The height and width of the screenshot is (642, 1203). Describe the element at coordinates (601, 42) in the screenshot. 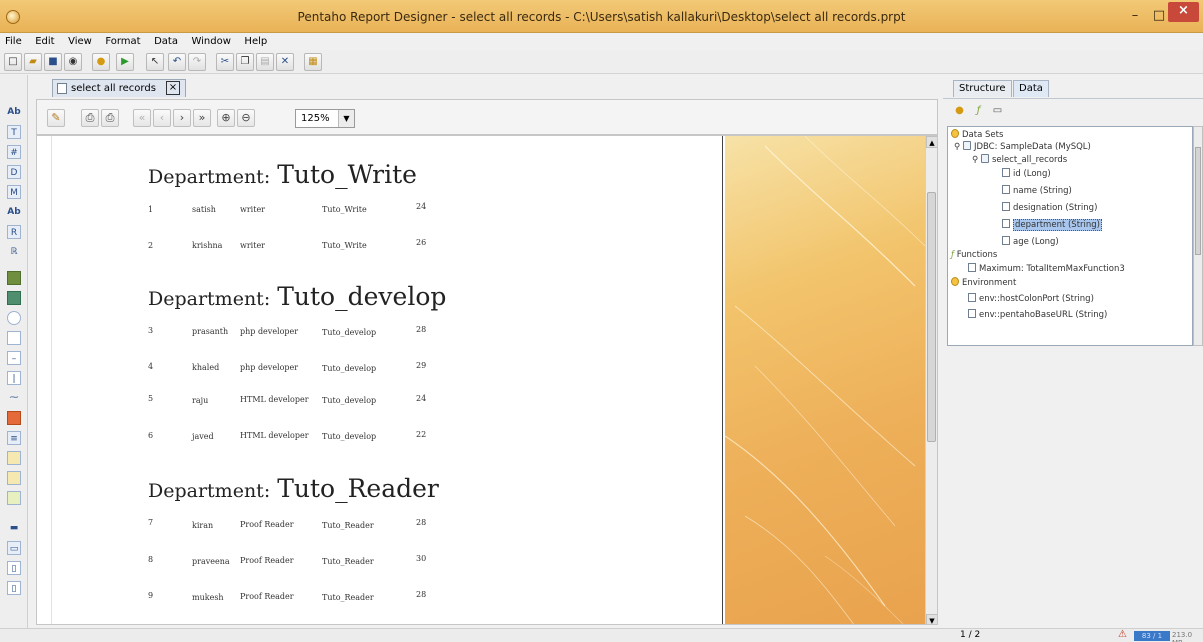

I see `menu-bar: File Edit View Format Data Window Help` at that location.